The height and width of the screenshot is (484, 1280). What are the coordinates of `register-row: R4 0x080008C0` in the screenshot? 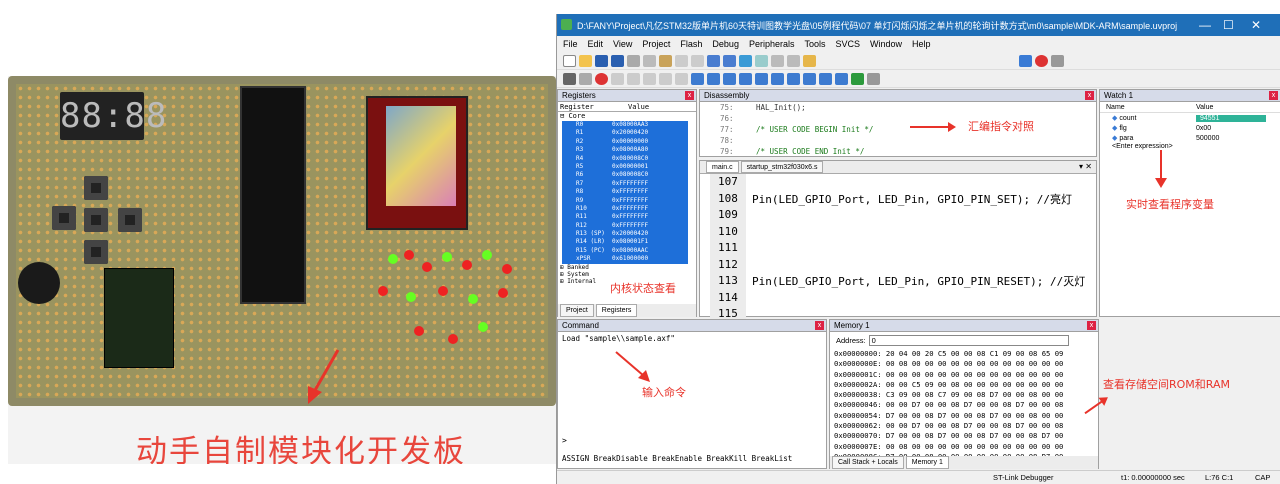 It's located at (625, 158).